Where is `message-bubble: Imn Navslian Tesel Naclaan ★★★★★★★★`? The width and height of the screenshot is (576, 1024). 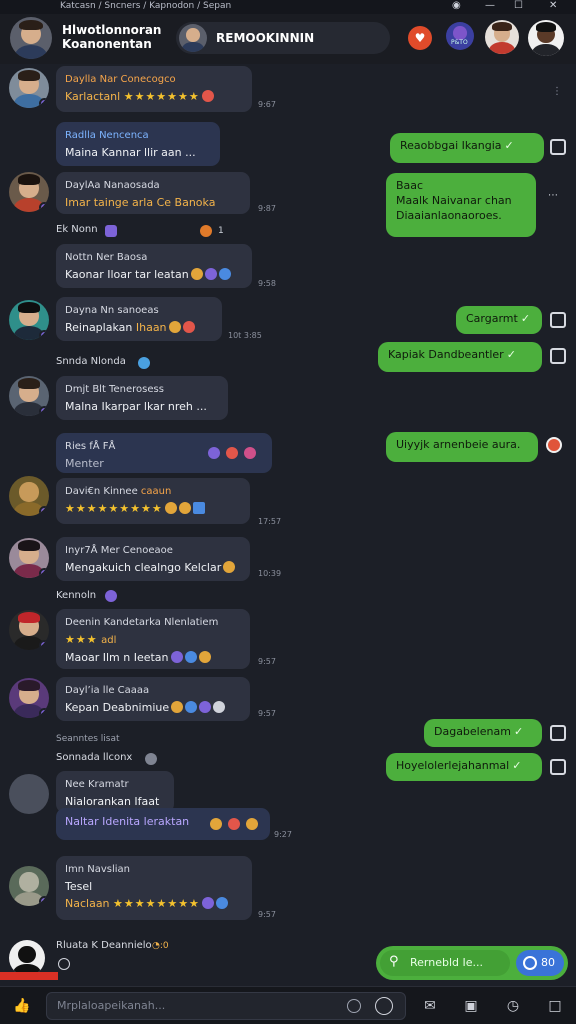 message-bubble: Imn Navslian Tesel Naclaan ★★★★★★★★ is located at coordinates (154, 888).